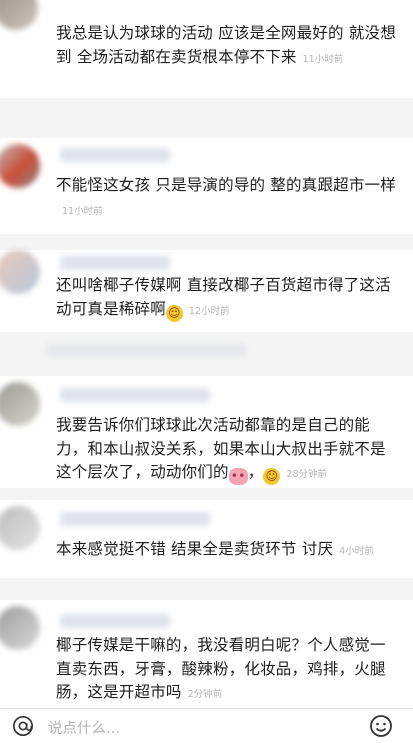 This screenshot has width=413, height=743. Describe the element at coordinates (238, 476) in the screenshot. I see `pig-emoji-icon: ••` at that location.